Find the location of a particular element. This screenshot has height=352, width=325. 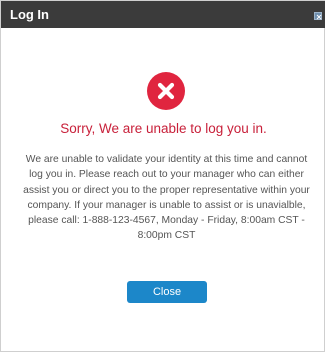

close-icon is located at coordinates (318, 16).